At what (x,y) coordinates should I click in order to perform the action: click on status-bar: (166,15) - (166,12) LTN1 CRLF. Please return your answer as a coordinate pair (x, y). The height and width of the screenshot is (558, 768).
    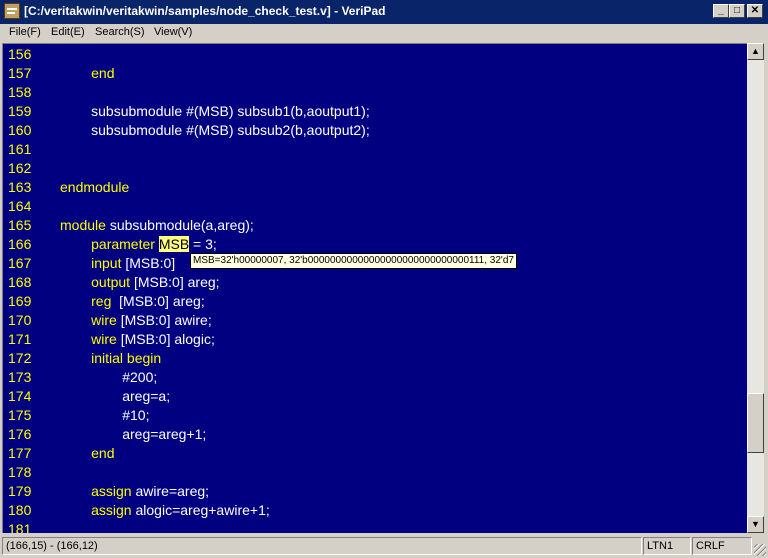
    Looking at the image, I should click on (384, 546).